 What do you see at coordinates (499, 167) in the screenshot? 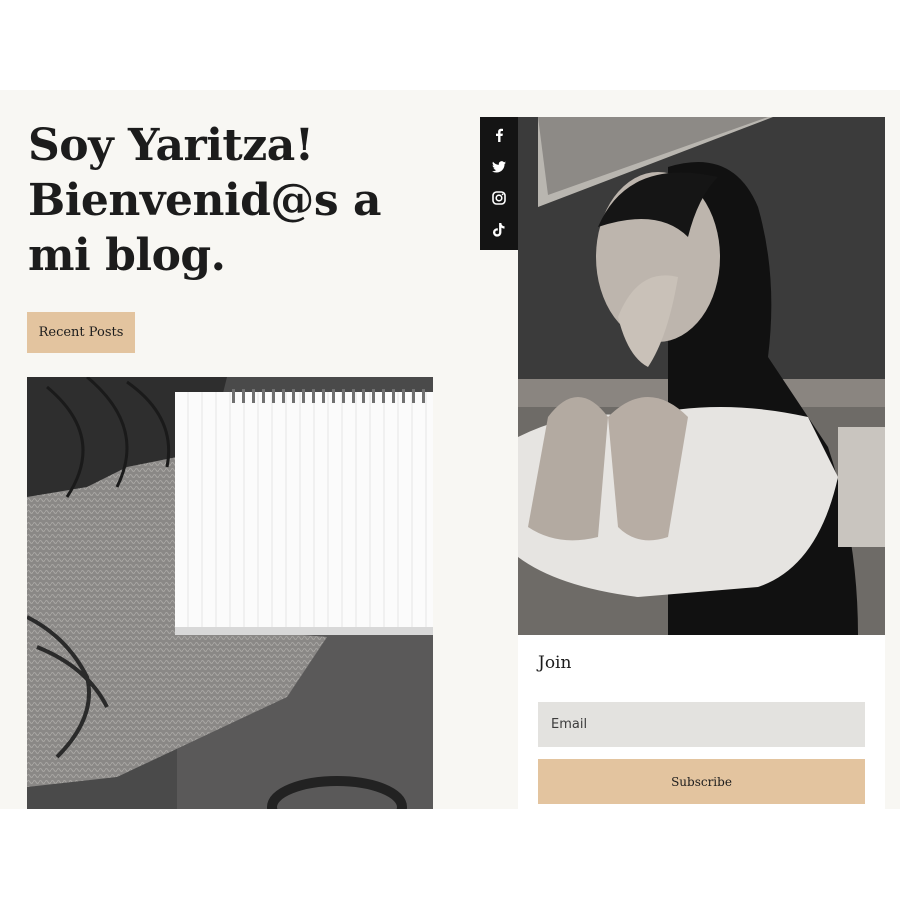
I see `twitter-icon` at bounding box center [499, 167].